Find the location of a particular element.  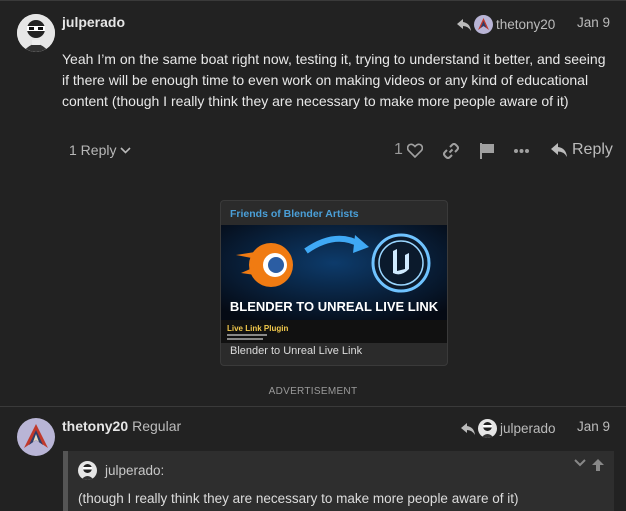

avatar-julperado is located at coordinates (36, 33).